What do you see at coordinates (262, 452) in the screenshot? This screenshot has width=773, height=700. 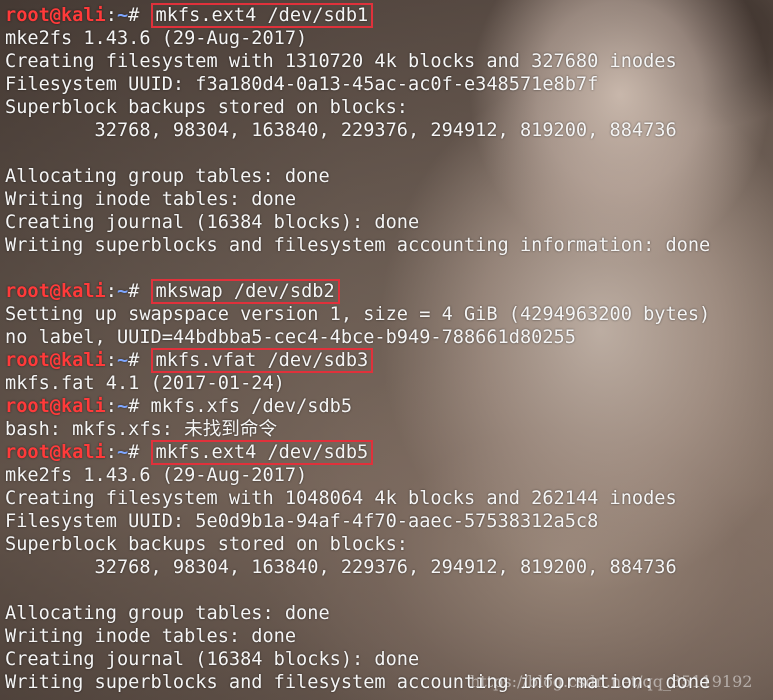 I see `highlighted-command: mkfs.ext4 /dev/sdb5` at bounding box center [262, 452].